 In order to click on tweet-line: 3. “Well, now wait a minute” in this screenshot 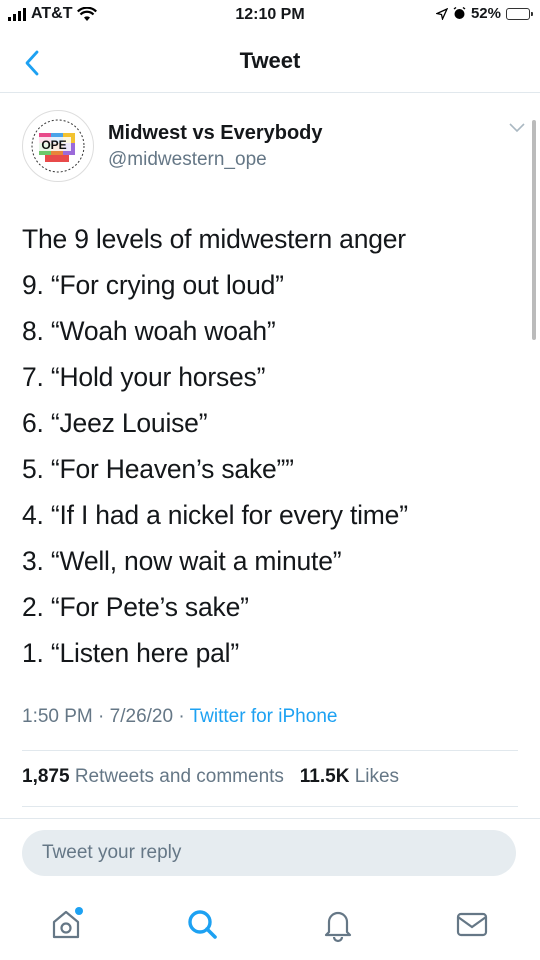, I will do `click(182, 561)`.